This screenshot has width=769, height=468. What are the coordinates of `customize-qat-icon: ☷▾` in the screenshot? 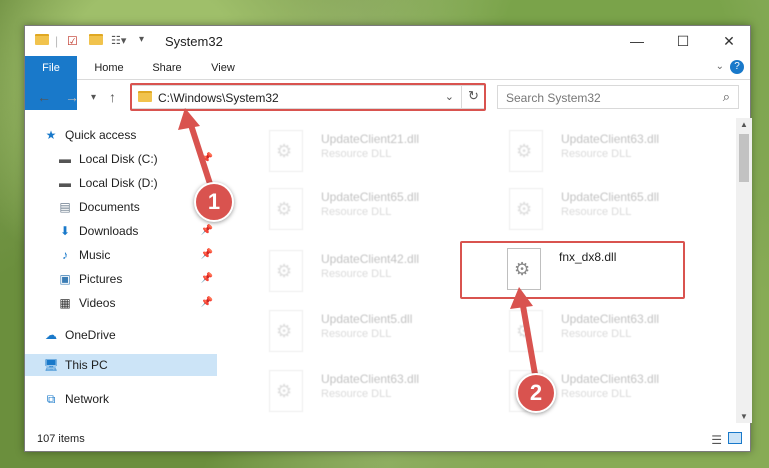 It's located at (118, 40).